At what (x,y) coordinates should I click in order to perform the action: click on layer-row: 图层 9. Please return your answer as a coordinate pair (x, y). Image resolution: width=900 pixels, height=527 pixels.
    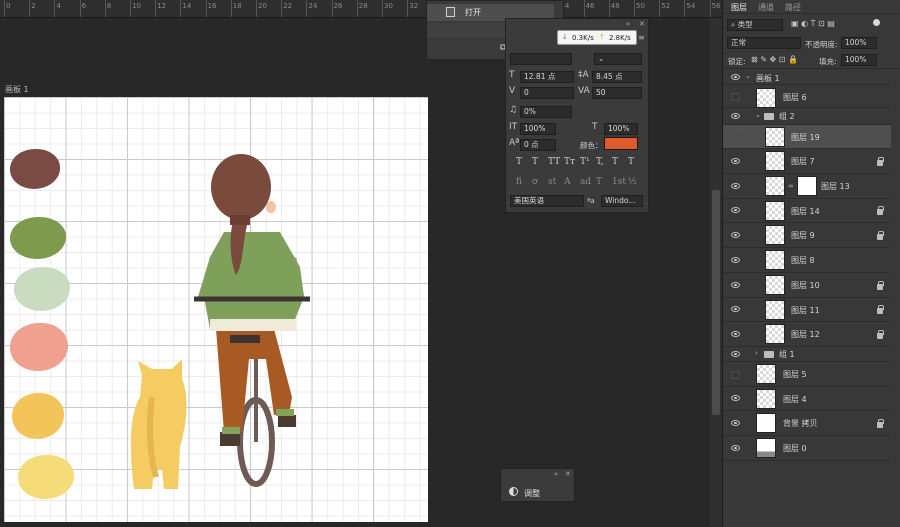
    Looking at the image, I should click on (807, 235).